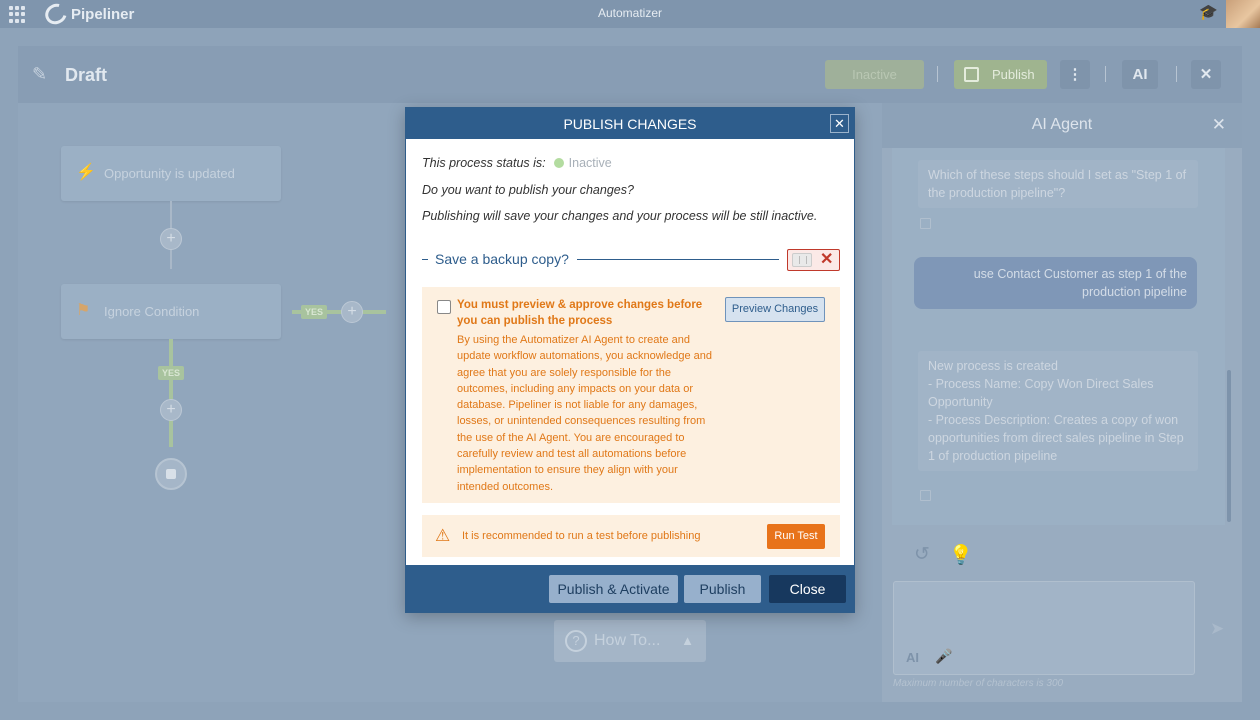  What do you see at coordinates (912, 657) in the screenshot?
I see `ai-icon: AI` at bounding box center [912, 657].